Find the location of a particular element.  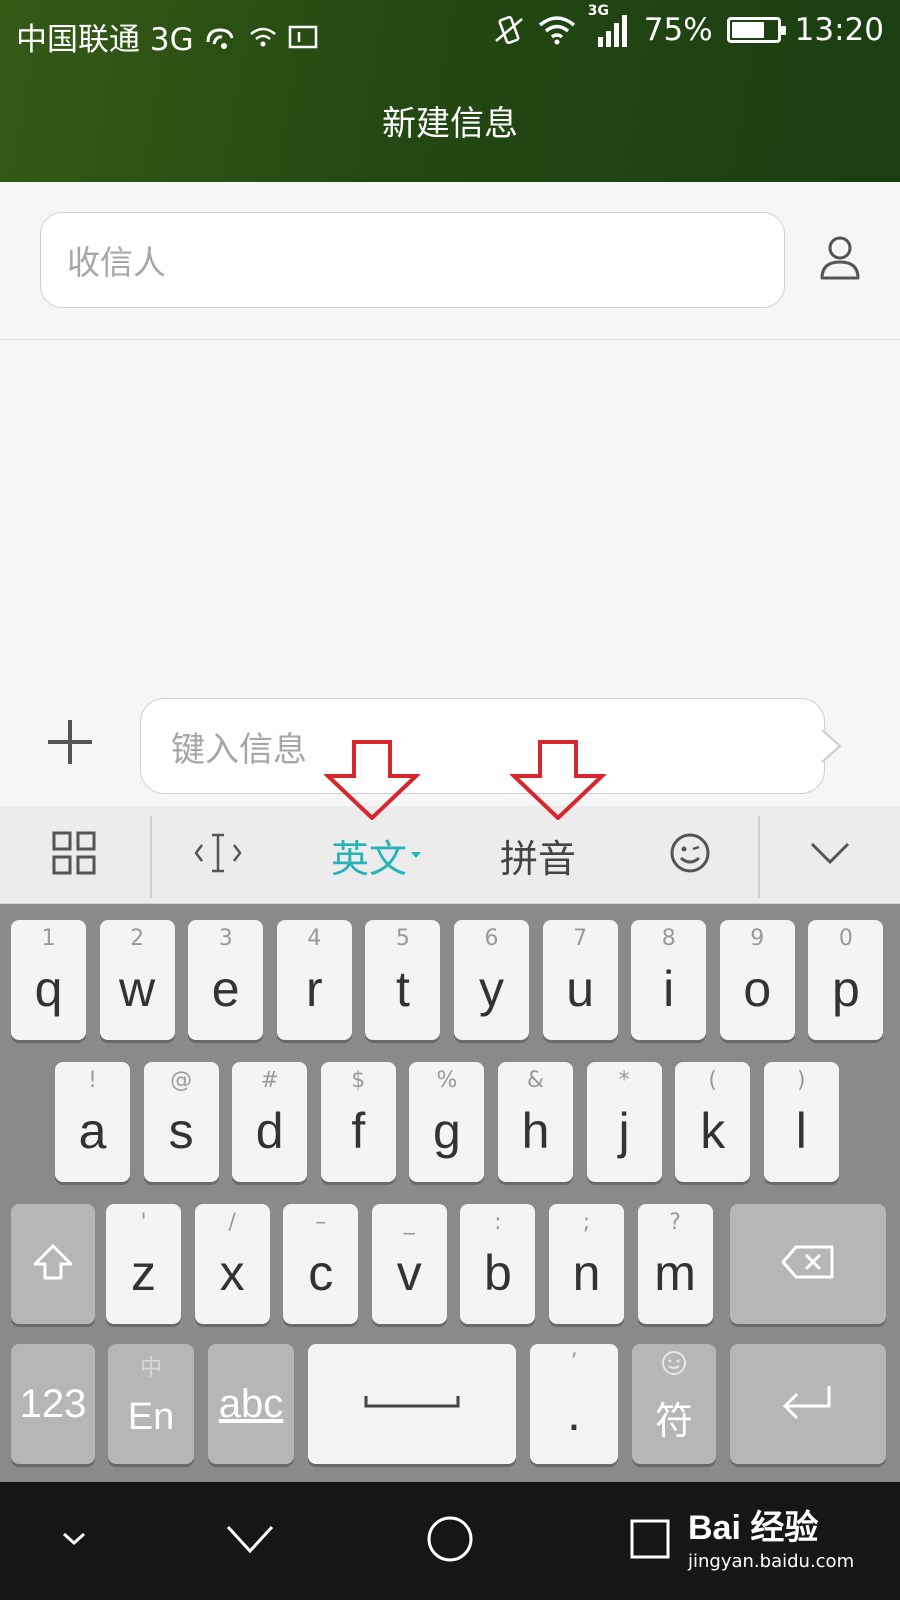

key-secondary-label: 9 is located at coordinates (757, 938).